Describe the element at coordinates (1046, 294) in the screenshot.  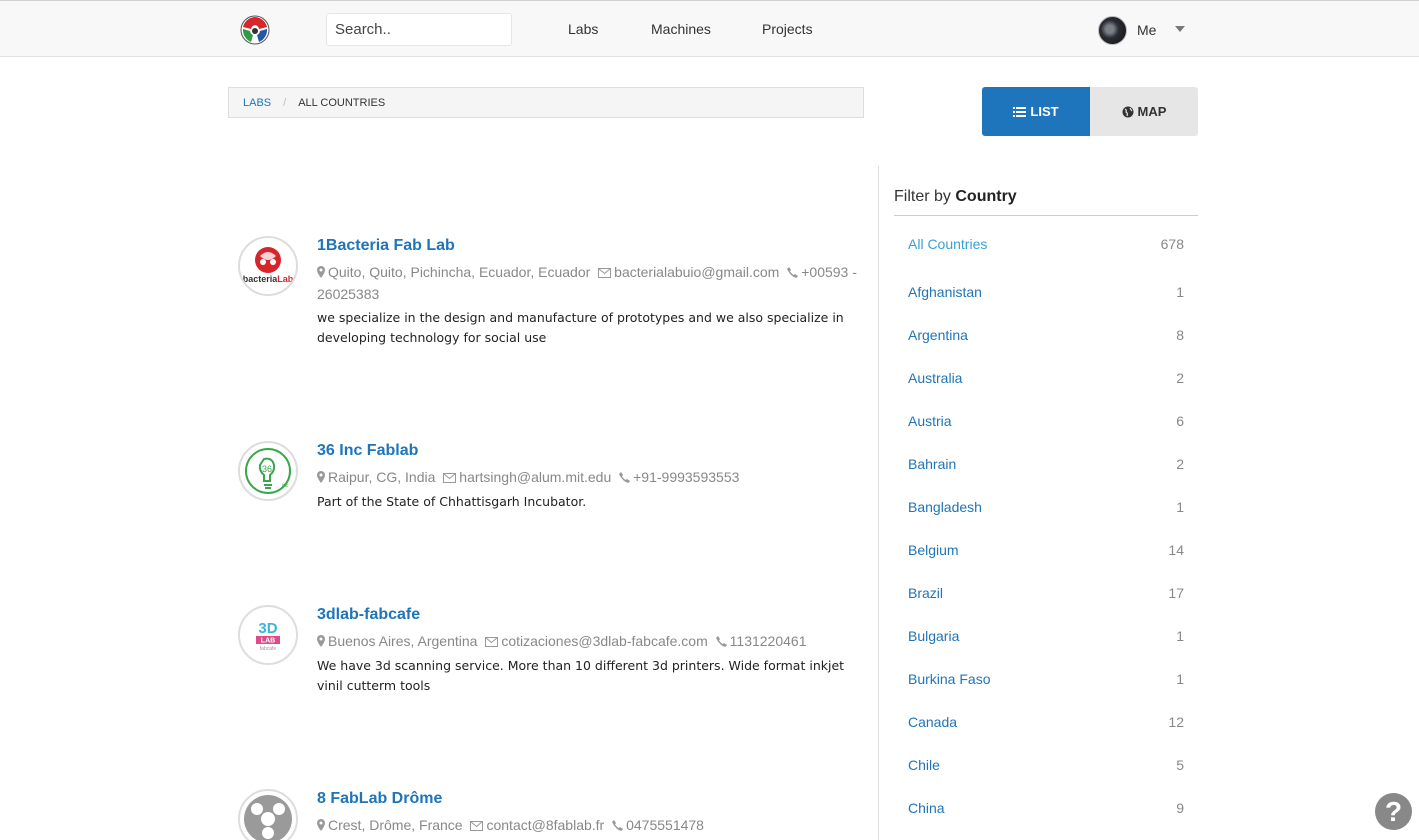
I see `country-filter-item: Afghanistan 1` at that location.